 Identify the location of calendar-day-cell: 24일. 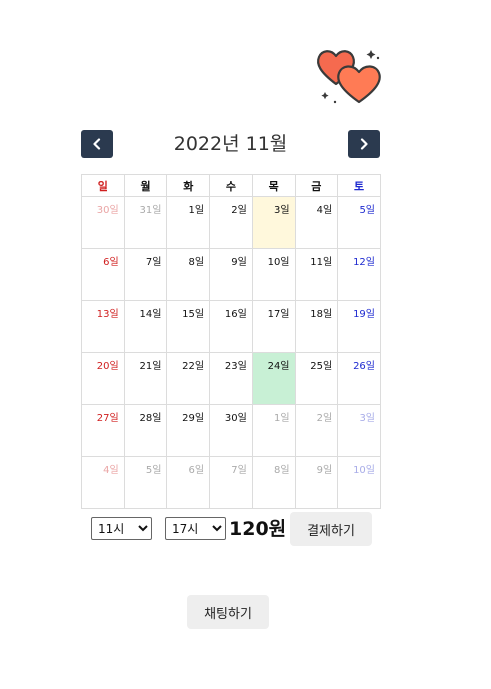
(273, 378).